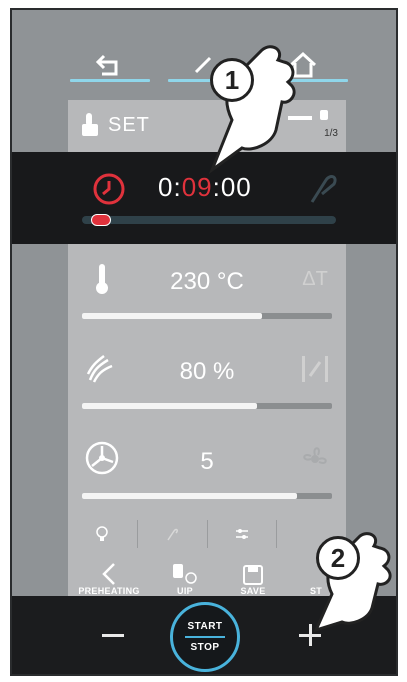 This screenshot has height=682, width=407. What do you see at coordinates (205, 647) in the screenshot?
I see `stop-label: STOP` at bounding box center [205, 647].